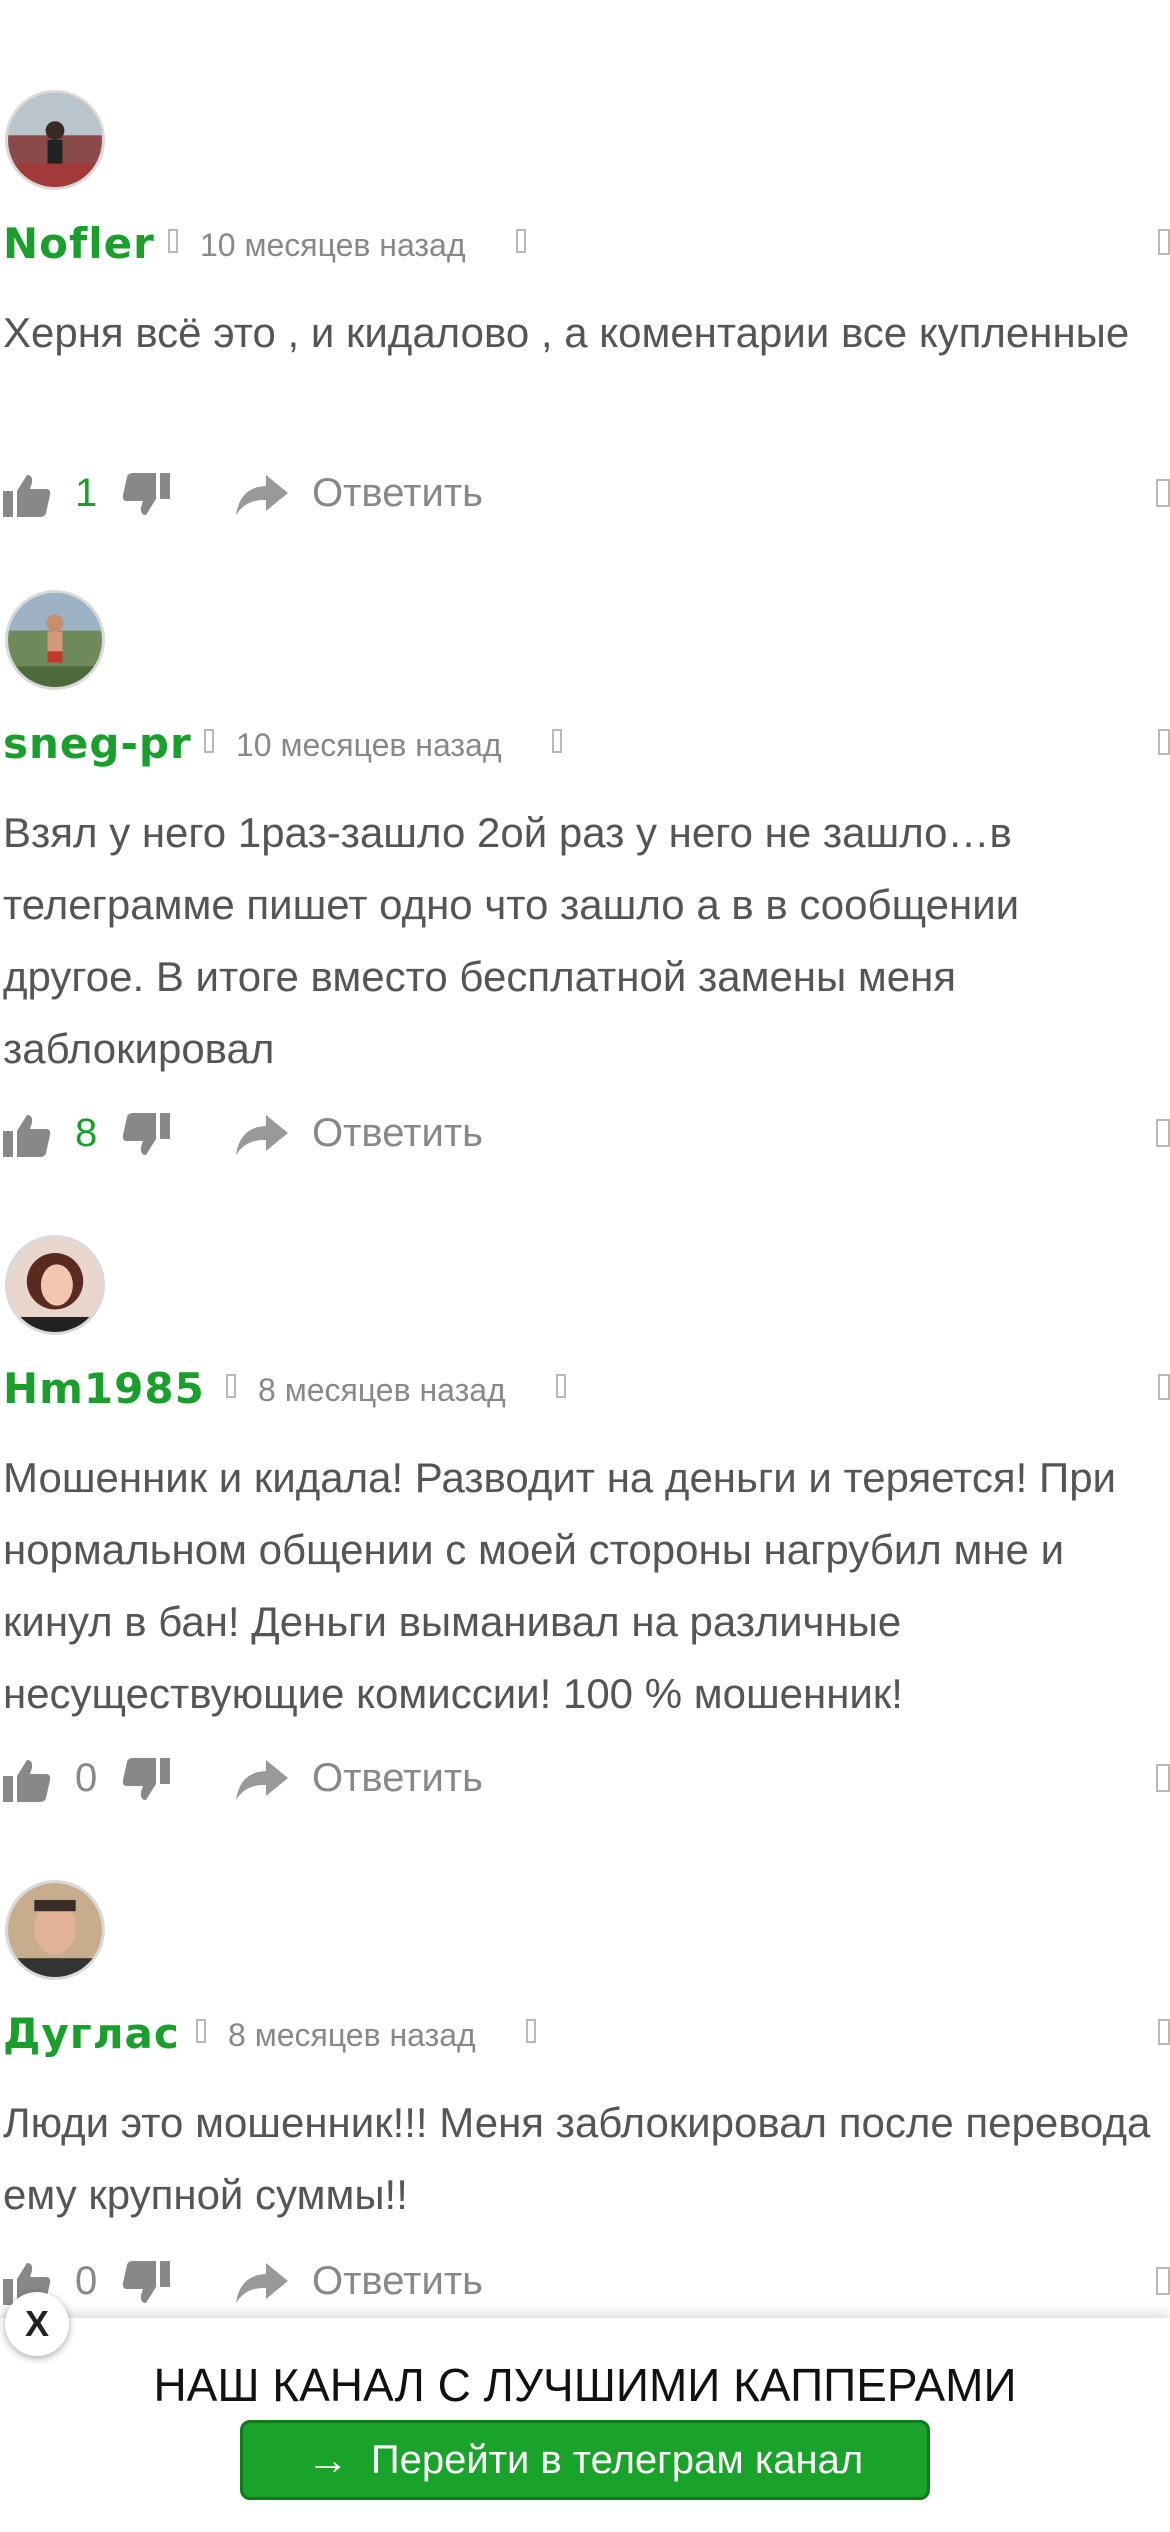  I want to click on comment-meta: sneg-pr 10 месяцев назад, so click(585, 745).